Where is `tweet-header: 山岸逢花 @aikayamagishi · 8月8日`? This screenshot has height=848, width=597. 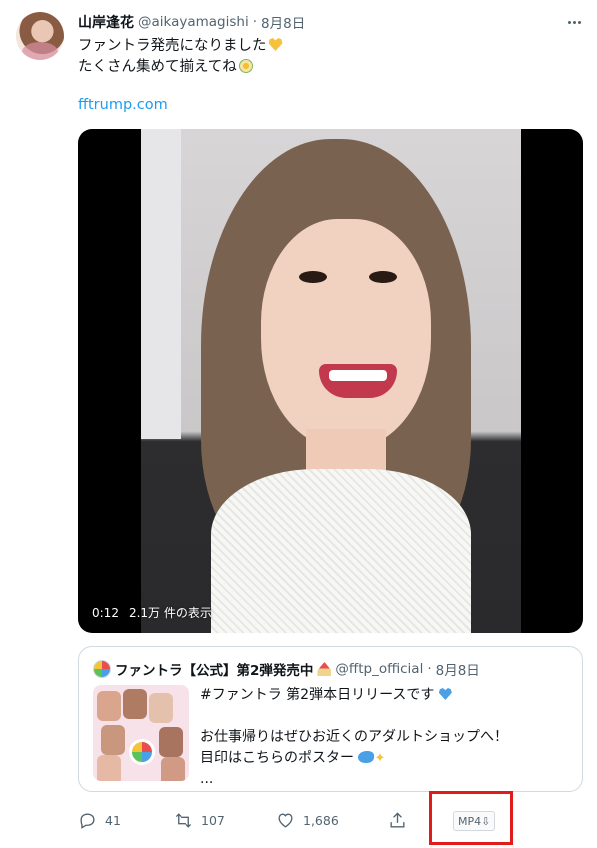
tweet-header: 山岸逢花 @aikayamagishi · 8月8日 is located at coordinates (191, 22).